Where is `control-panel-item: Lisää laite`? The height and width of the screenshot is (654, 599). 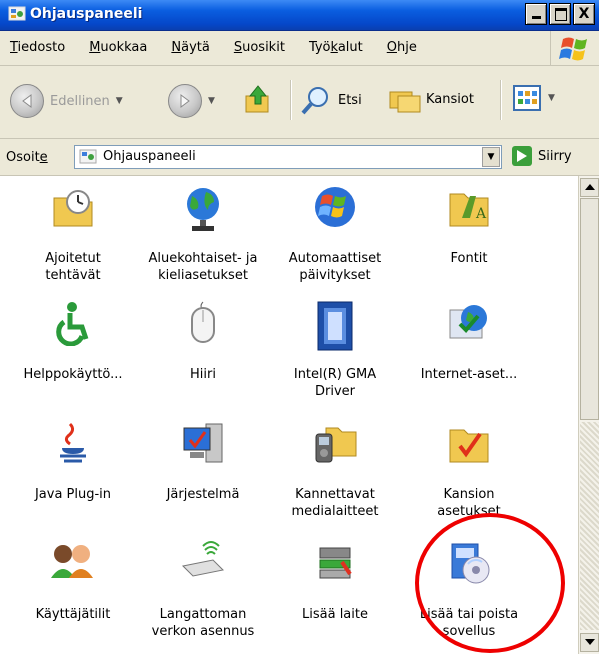 control-panel-item: Lisää laite is located at coordinates (335, 581).